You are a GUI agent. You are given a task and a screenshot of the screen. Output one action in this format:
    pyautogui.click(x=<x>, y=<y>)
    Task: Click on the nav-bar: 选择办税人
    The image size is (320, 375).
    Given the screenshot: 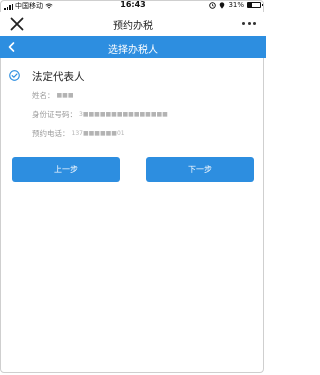 What is the action you would take?
    pyautogui.click(x=133, y=47)
    